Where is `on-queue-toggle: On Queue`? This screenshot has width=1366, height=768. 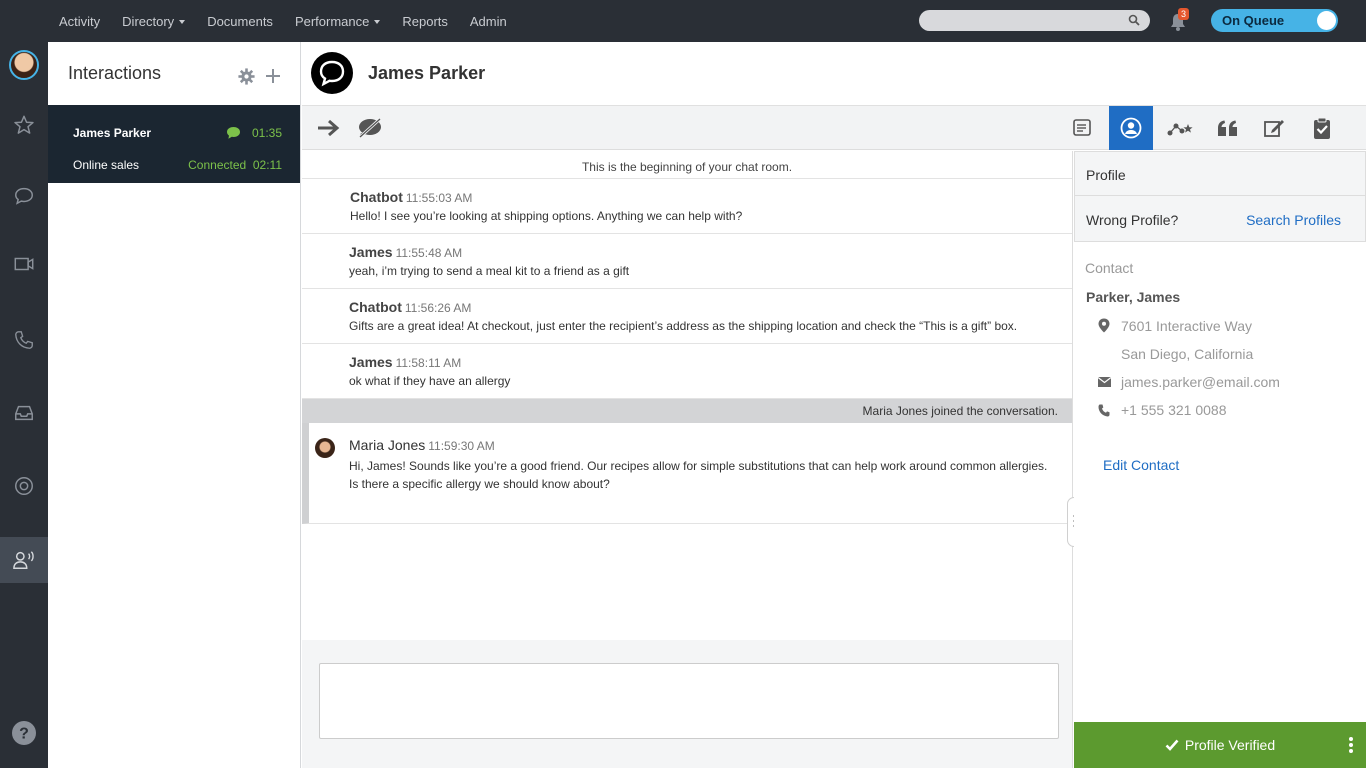 on-queue-toggle: On Queue is located at coordinates (1274, 20).